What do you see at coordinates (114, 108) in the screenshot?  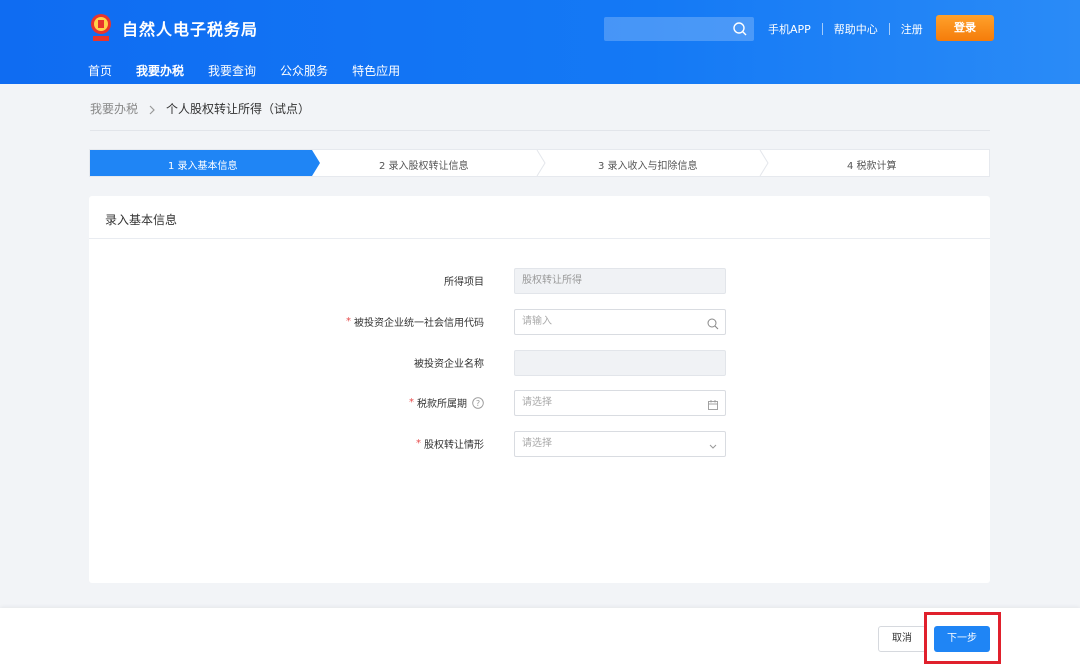 I see `breadcrumb-parent: 我要办税` at bounding box center [114, 108].